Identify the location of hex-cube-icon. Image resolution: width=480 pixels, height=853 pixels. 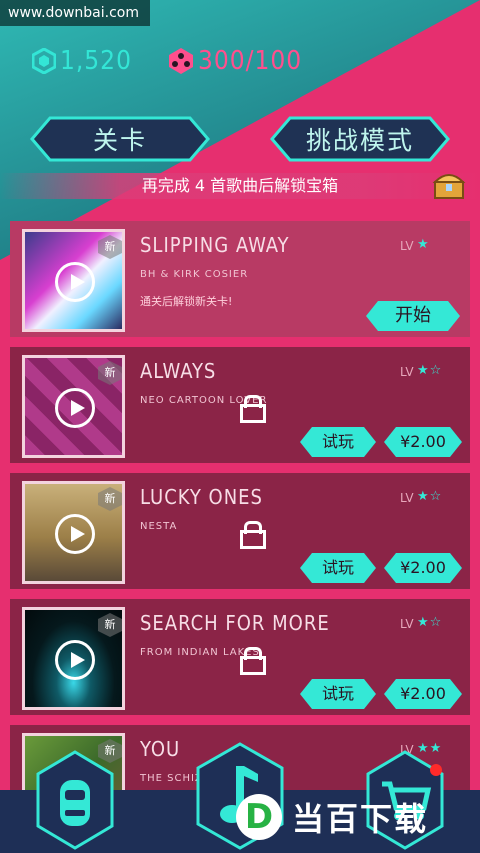
(181, 61).